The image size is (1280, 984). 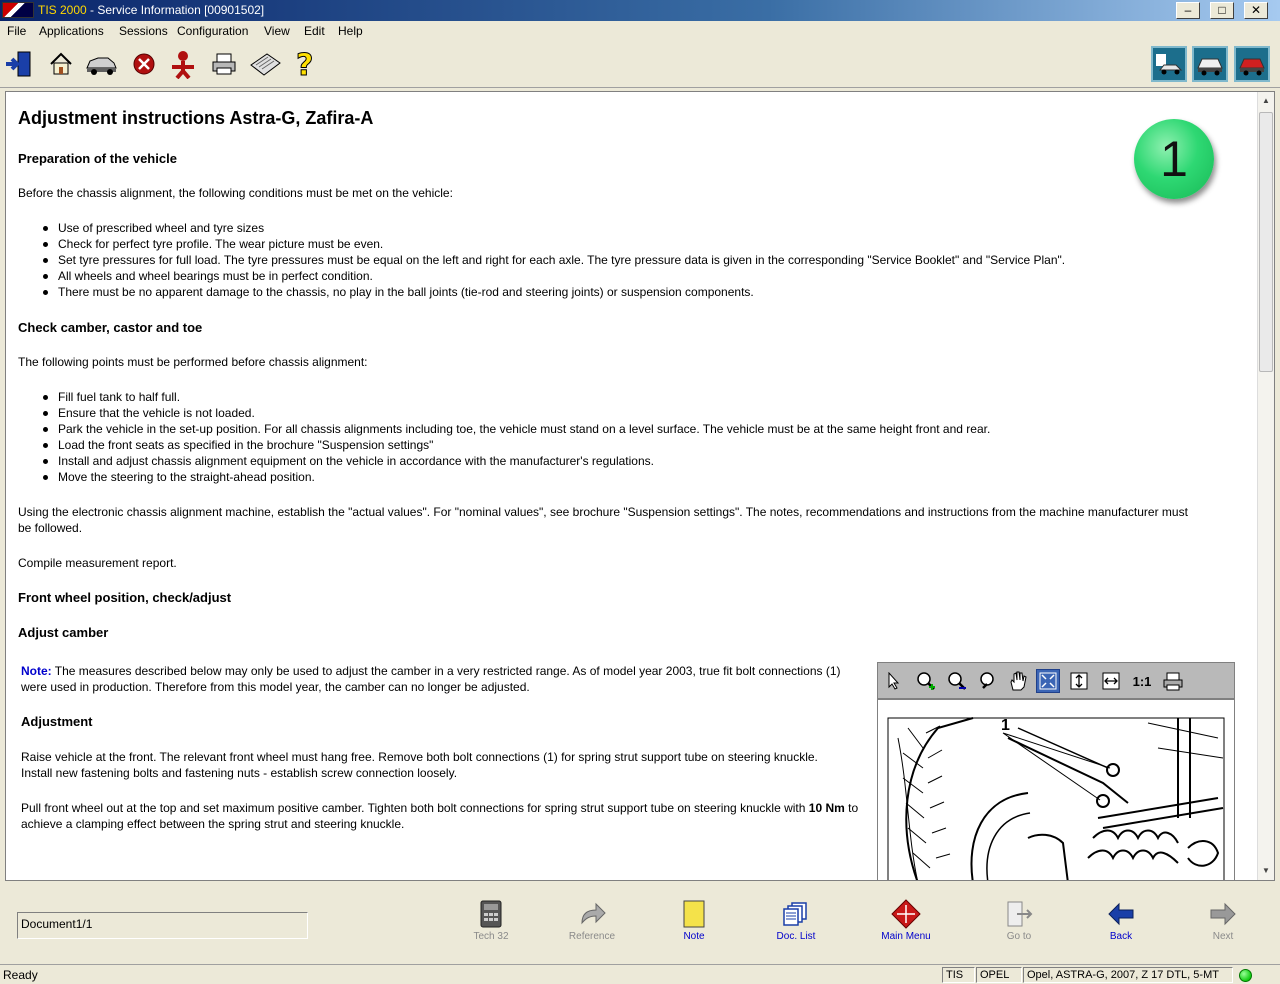 I want to click on list-item: Fill fuel tank to half full., so click(x=504, y=397).